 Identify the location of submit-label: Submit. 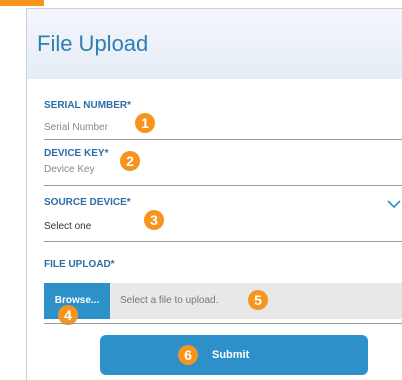
(231, 355).